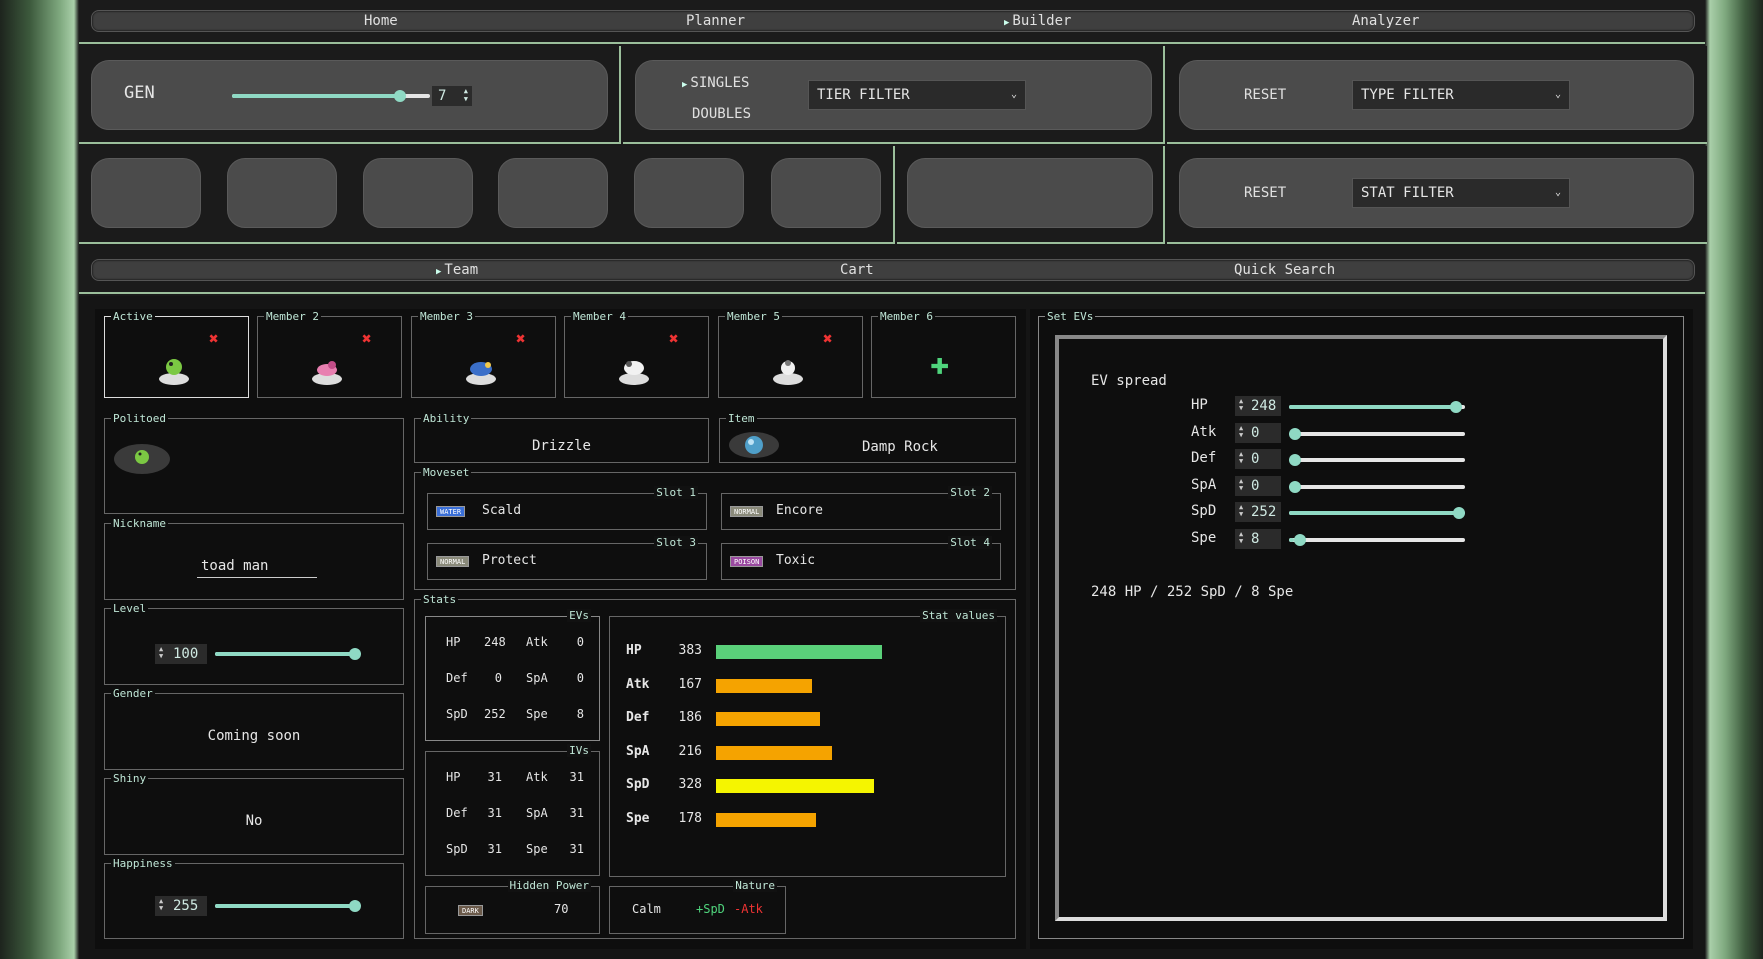 The width and height of the screenshot is (1763, 959). Describe the element at coordinates (1461, 193) in the screenshot. I see `stat-filter-select: STAT FILTER ⌄` at that location.